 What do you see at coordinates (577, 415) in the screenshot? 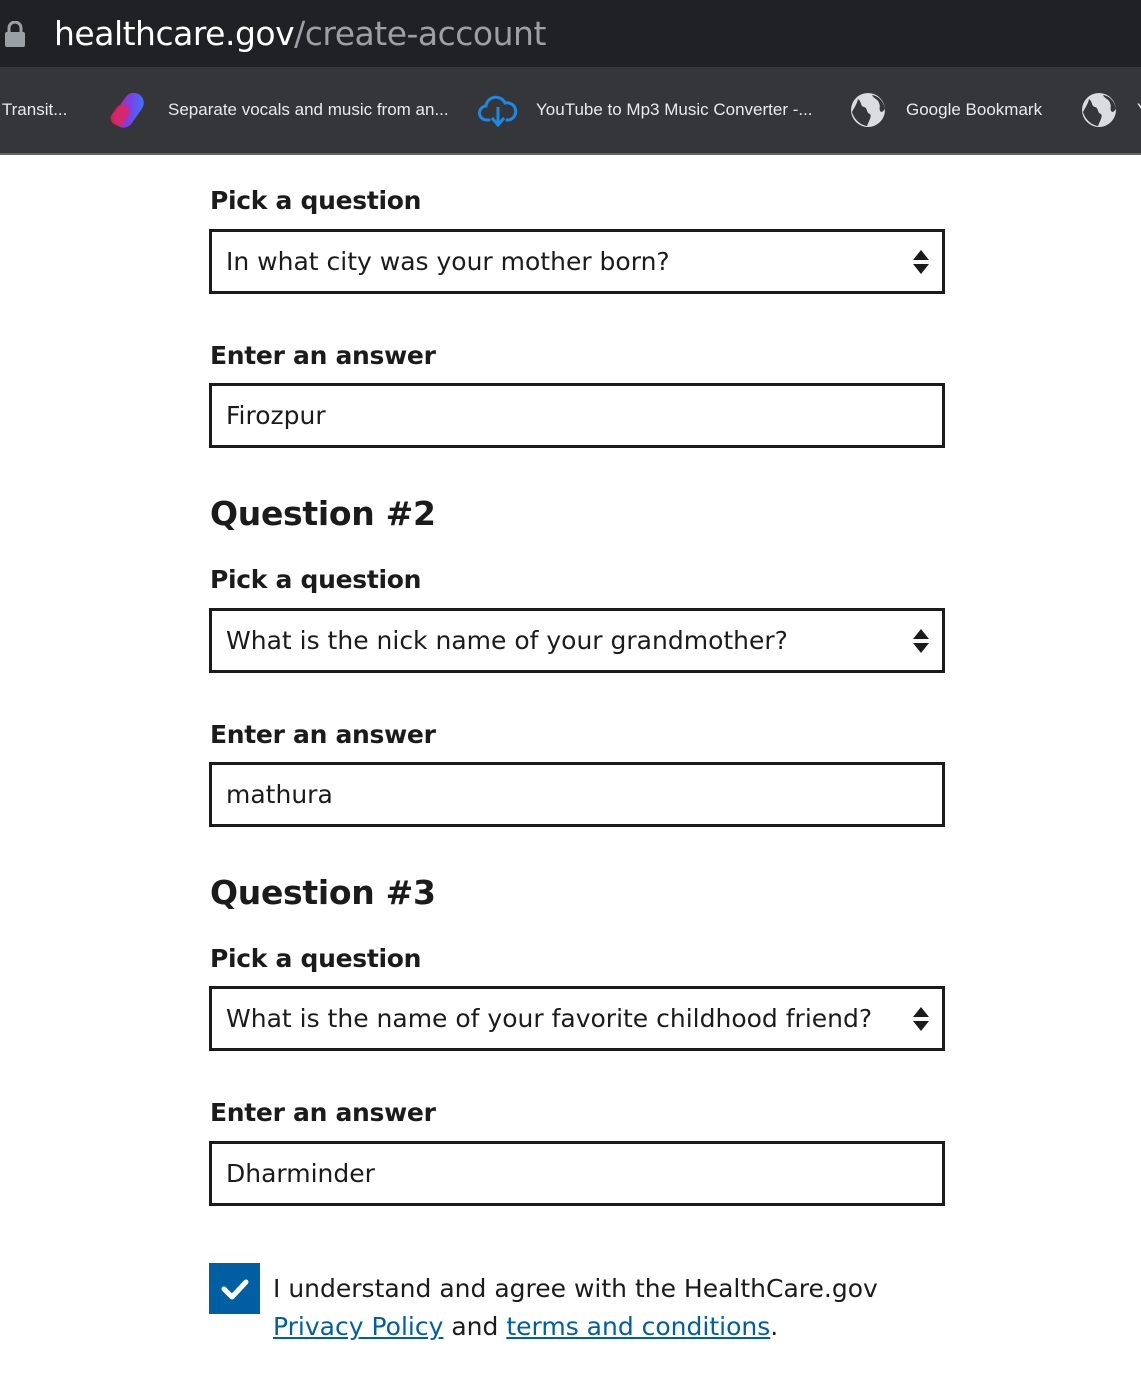
I see `answer-input-1: Firozpur` at bounding box center [577, 415].